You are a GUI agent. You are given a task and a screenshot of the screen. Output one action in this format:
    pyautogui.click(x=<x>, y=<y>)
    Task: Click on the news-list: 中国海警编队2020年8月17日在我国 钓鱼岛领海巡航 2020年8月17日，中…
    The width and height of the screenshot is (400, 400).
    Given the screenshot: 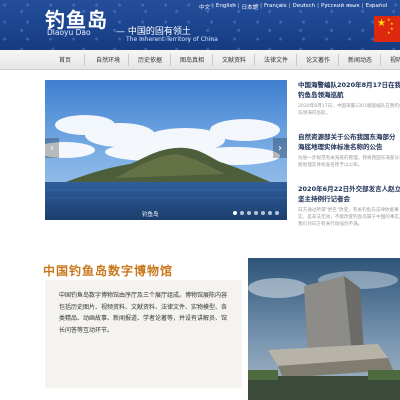 What is the action you would take?
    pyautogui.click(x=349, y=160)
    